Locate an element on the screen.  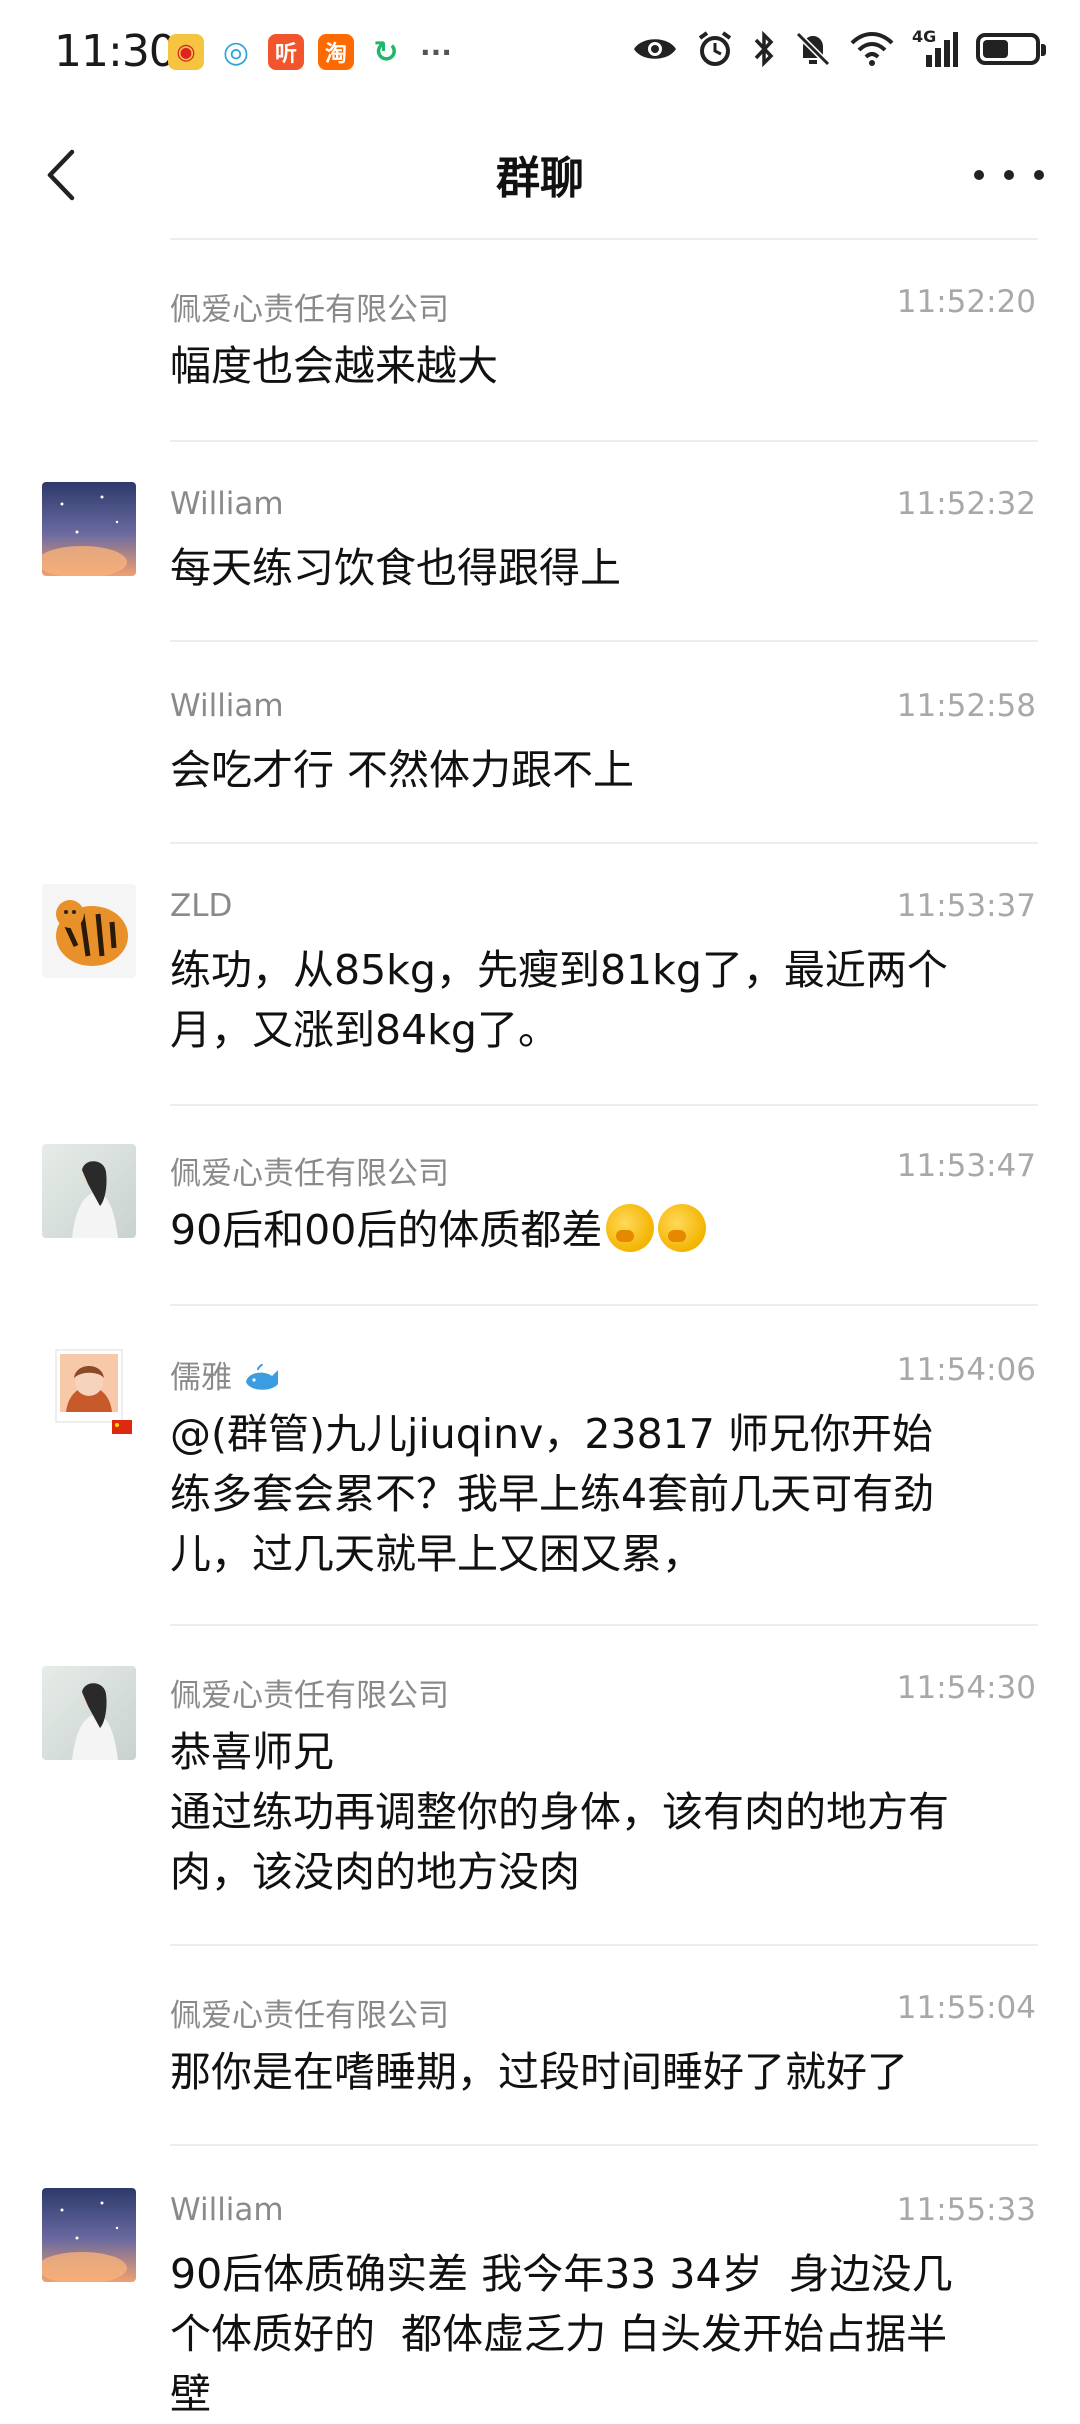
message-text: 恭喜师兄 通过练功再调整你的身体，该有肉的地方有 肉，该没肉的地方没肉 is located at coordinates (559, 1812).